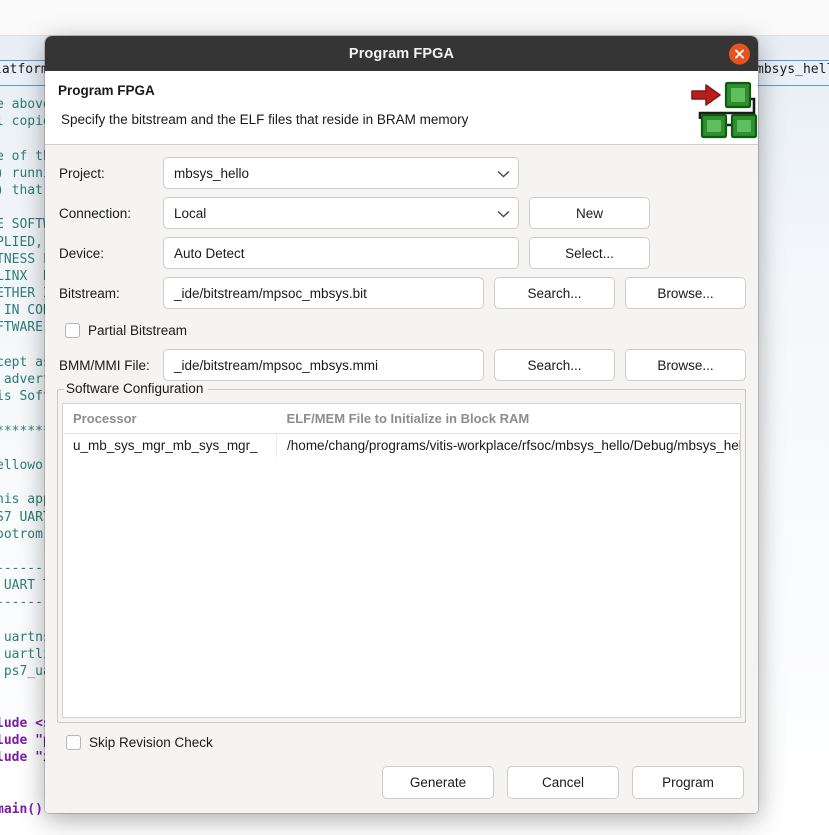  What do you see at coordinates (104, 365) in the screenshot?
I see `label-bmm-mmi: BMM/MMI File:` at bounding box center [104, 365].